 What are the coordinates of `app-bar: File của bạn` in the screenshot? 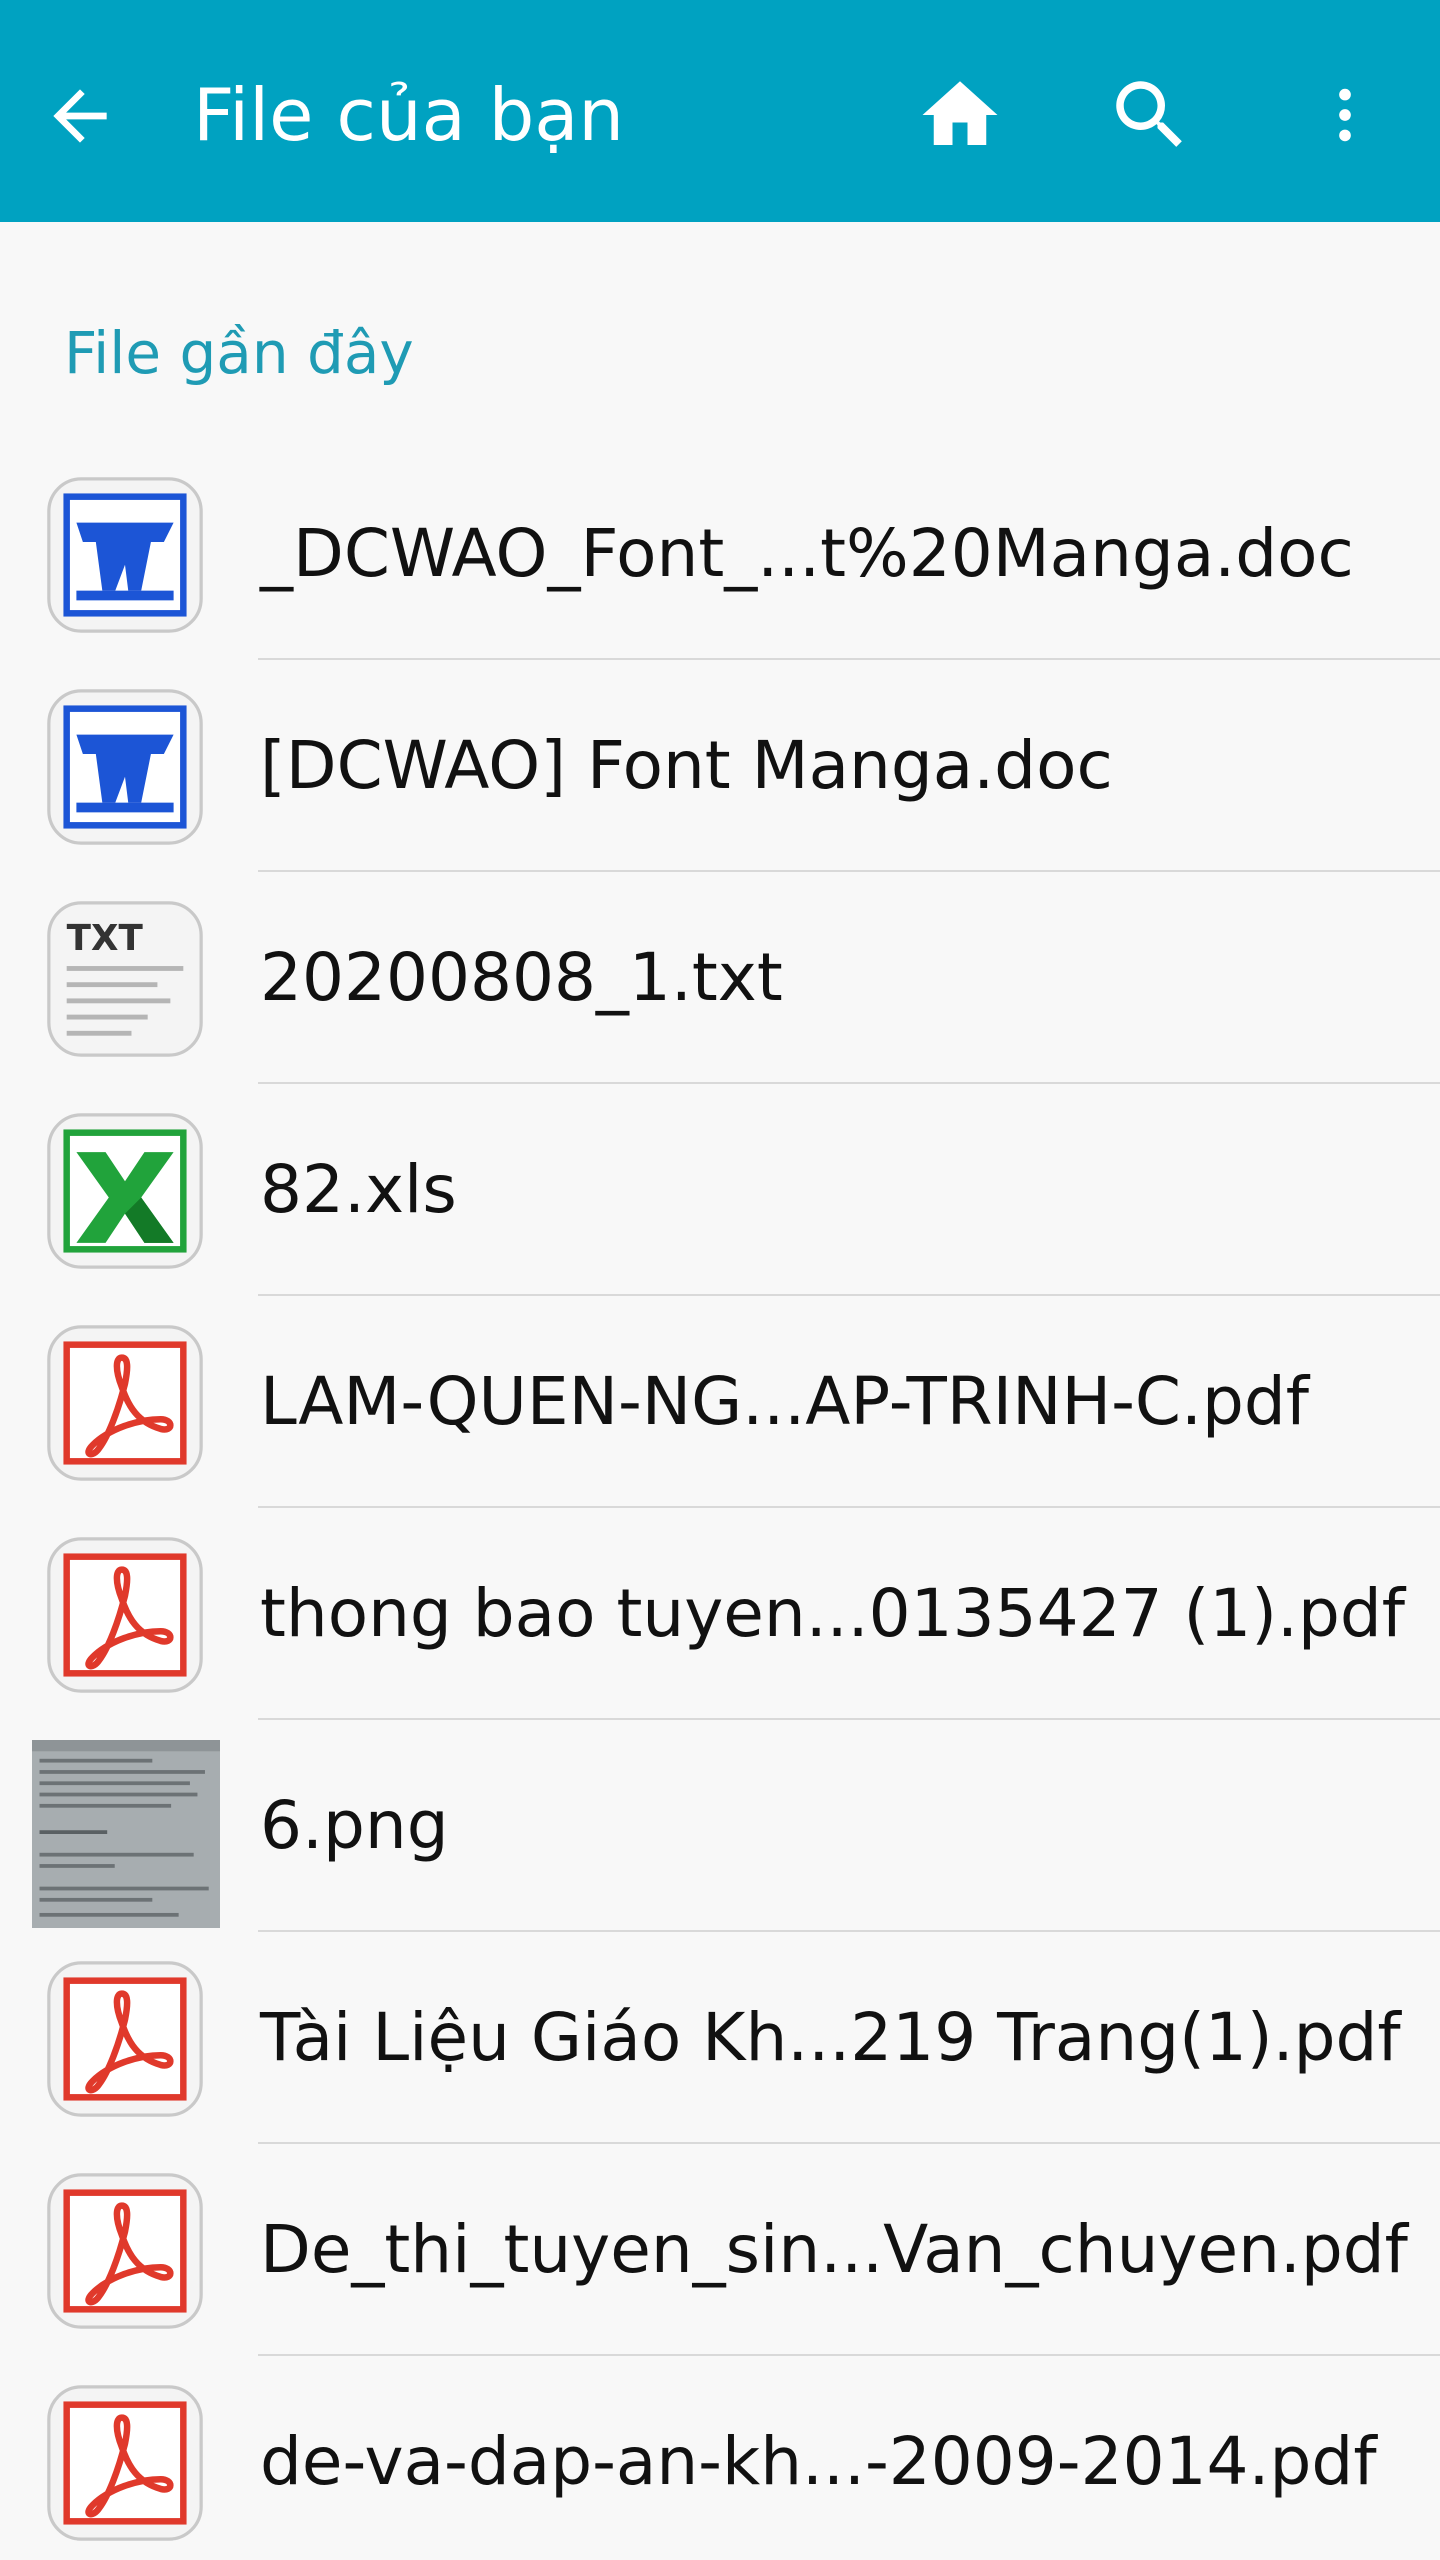 It's located at (720, 111).